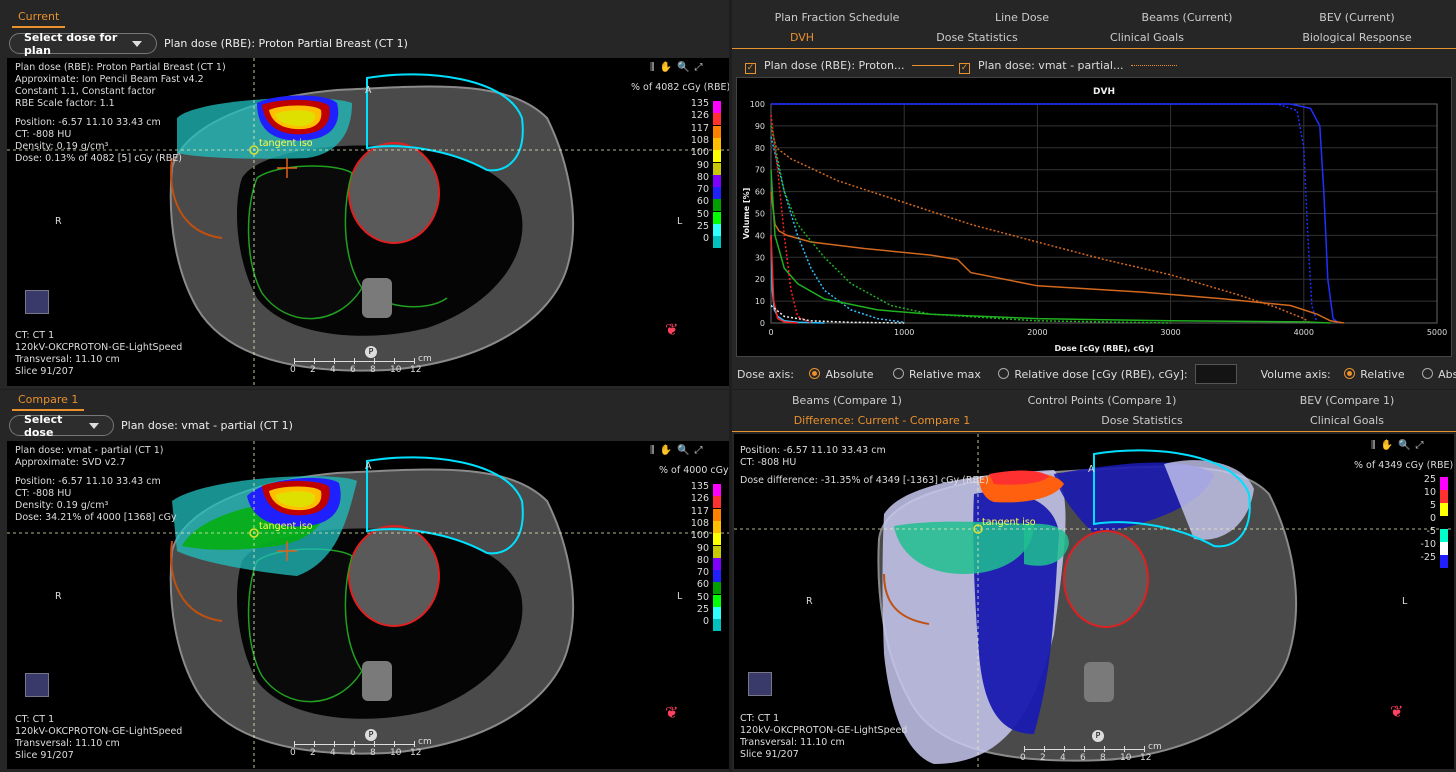 The width and height of the screenshot is (1456, 772). I want to click on volume-axis-label: Volume axis:, so click(1295, 374).